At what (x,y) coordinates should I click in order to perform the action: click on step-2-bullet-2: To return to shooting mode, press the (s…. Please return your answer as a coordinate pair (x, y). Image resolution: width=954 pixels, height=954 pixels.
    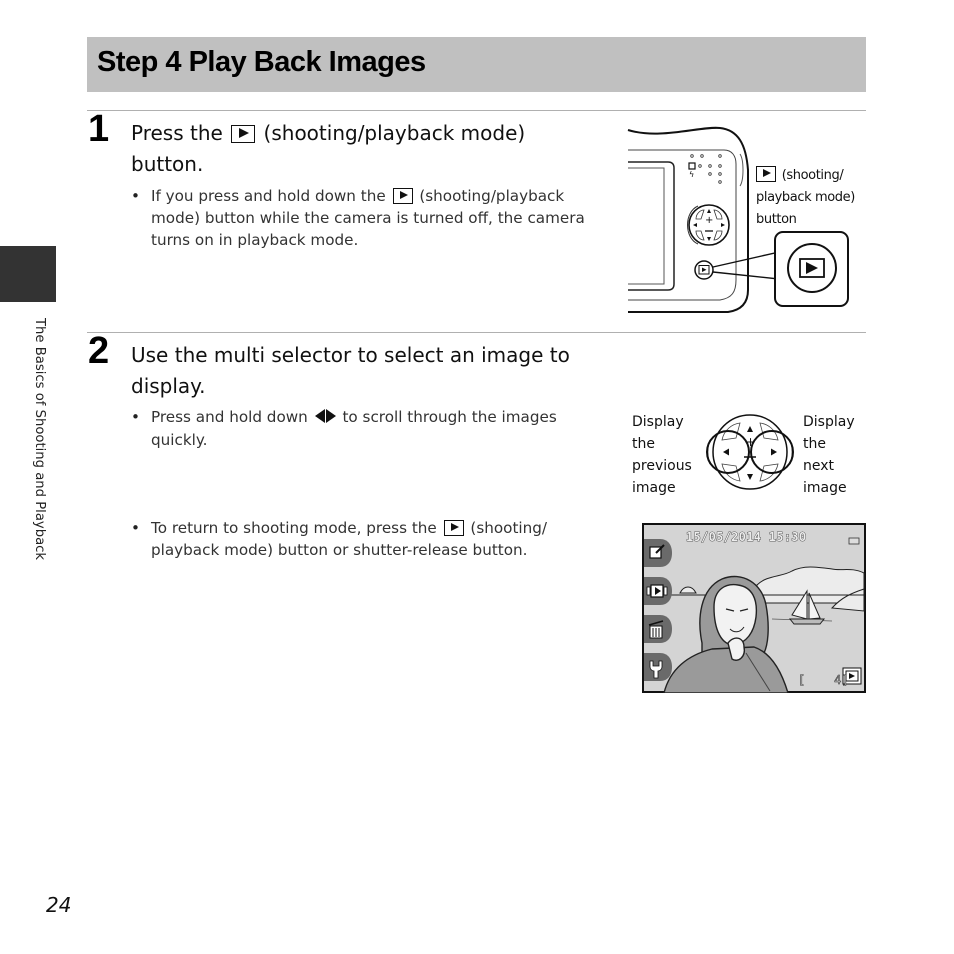
    Looking at the image, I should click on (351, 539).